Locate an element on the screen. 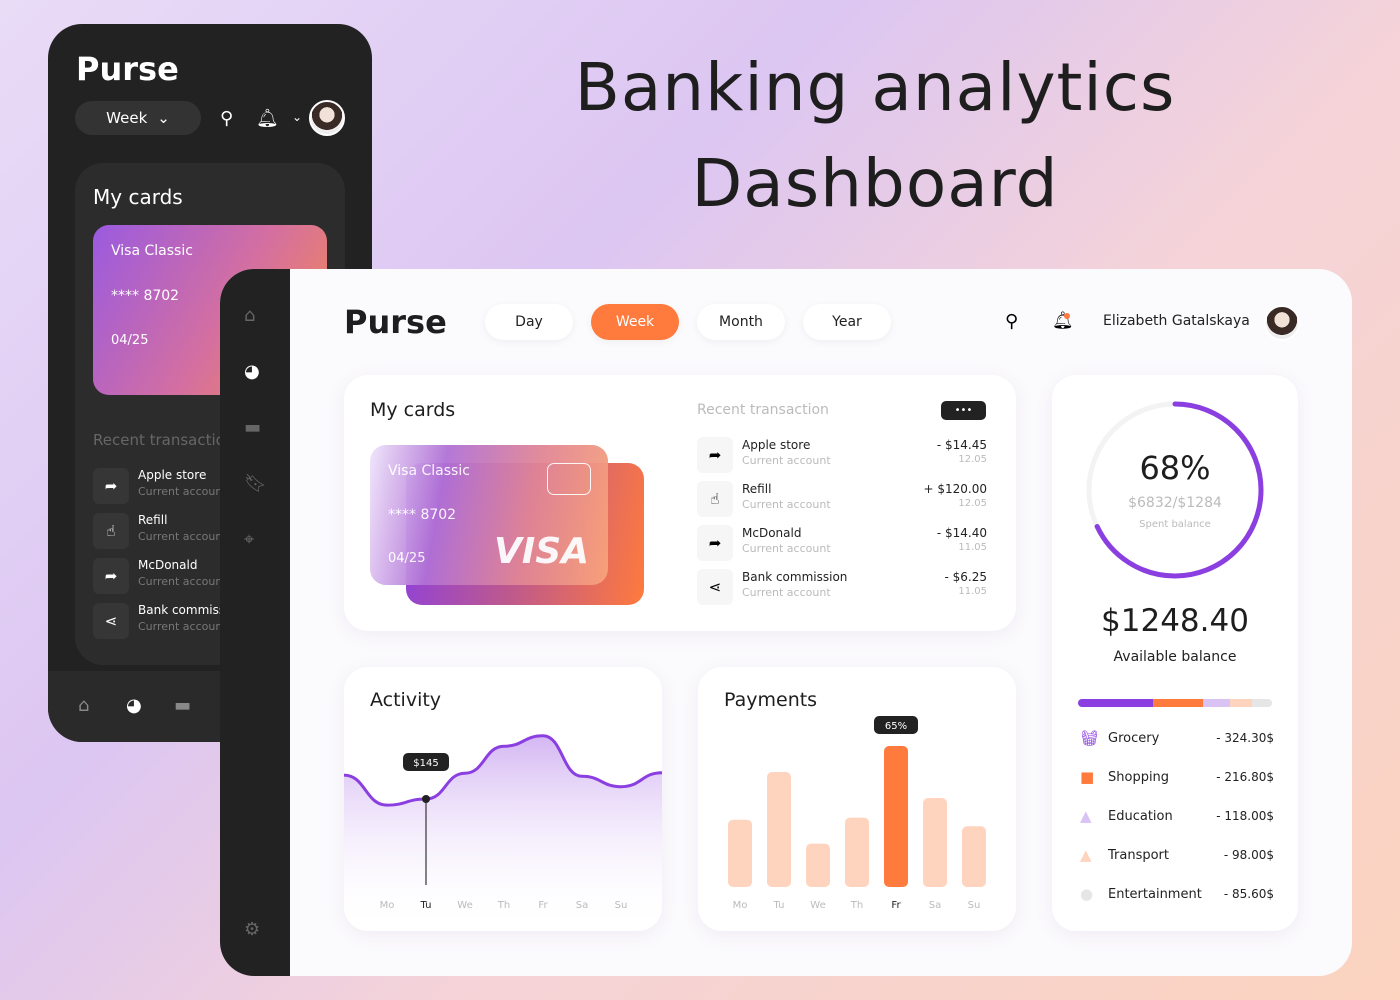  location-icon: ⌖ is located at coordinates (249, 539).